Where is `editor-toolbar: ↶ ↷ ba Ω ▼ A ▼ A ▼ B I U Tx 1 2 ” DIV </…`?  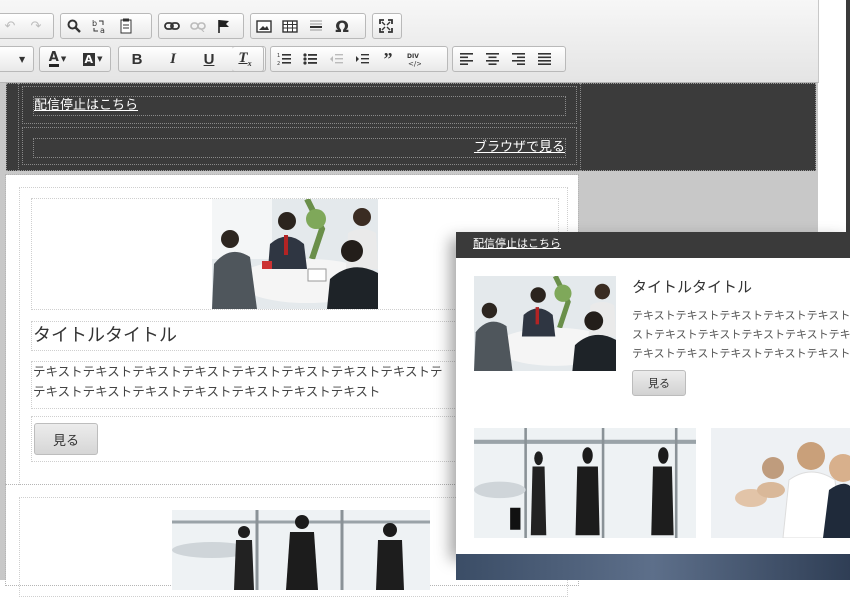 editor-toolbar: ↶ ↷ ba Ω ▼ A ▼ A ▼ B I U Tx 1 2 ” DIV </… is located at coordinates (409, 41).